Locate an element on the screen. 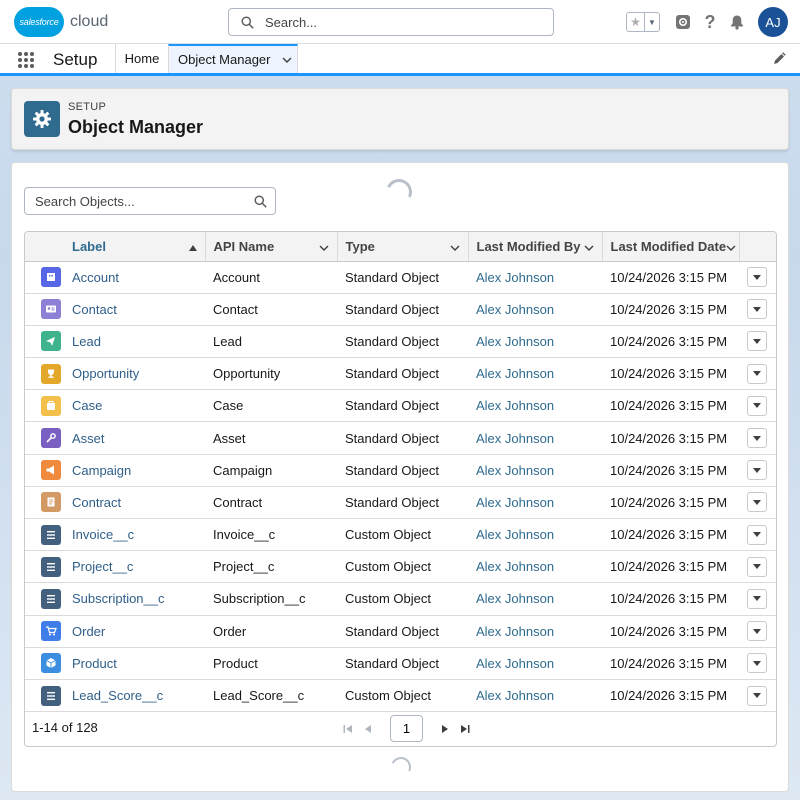 The width and height of the screenshot is (800, 800). object-label-link: Case is located at coordinates (87, 405).